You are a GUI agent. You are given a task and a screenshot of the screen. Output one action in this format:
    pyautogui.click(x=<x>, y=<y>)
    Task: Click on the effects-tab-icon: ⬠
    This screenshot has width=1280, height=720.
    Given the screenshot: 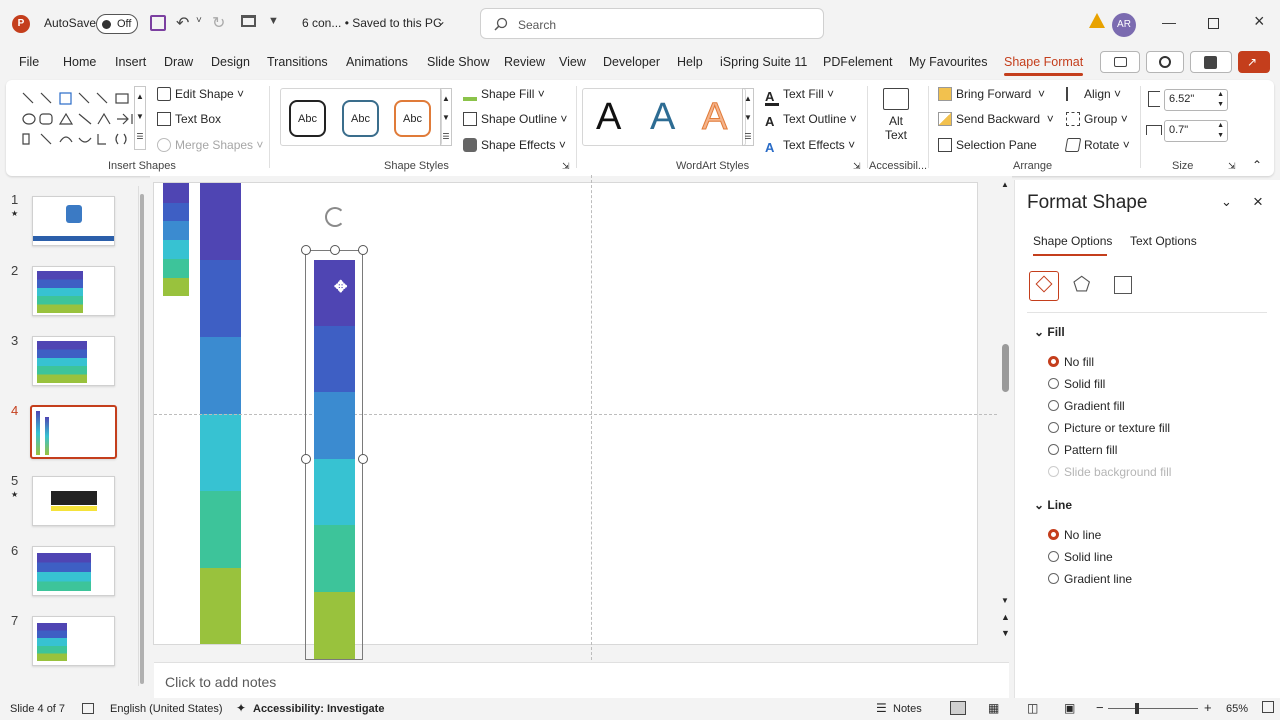 What is the action you would take?
    pyautogui.click(x=1083, y=285)
    